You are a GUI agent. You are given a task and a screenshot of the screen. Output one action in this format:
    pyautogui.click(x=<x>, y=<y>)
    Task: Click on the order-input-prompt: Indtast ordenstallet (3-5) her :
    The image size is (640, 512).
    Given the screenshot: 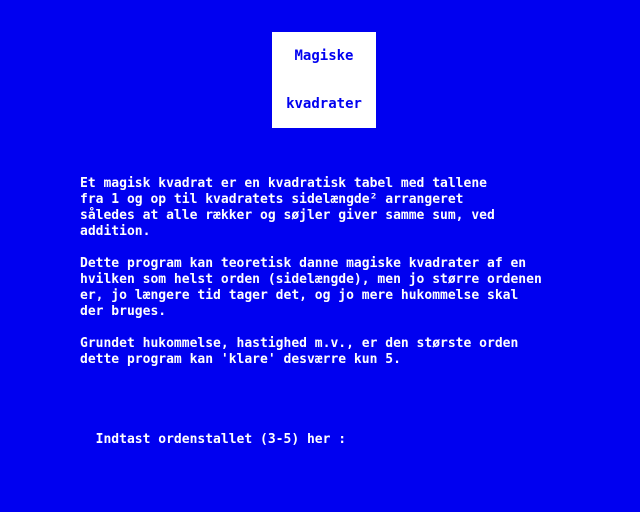 What is the action you would take?
    pyautogui.click(x=213, y=432)
    